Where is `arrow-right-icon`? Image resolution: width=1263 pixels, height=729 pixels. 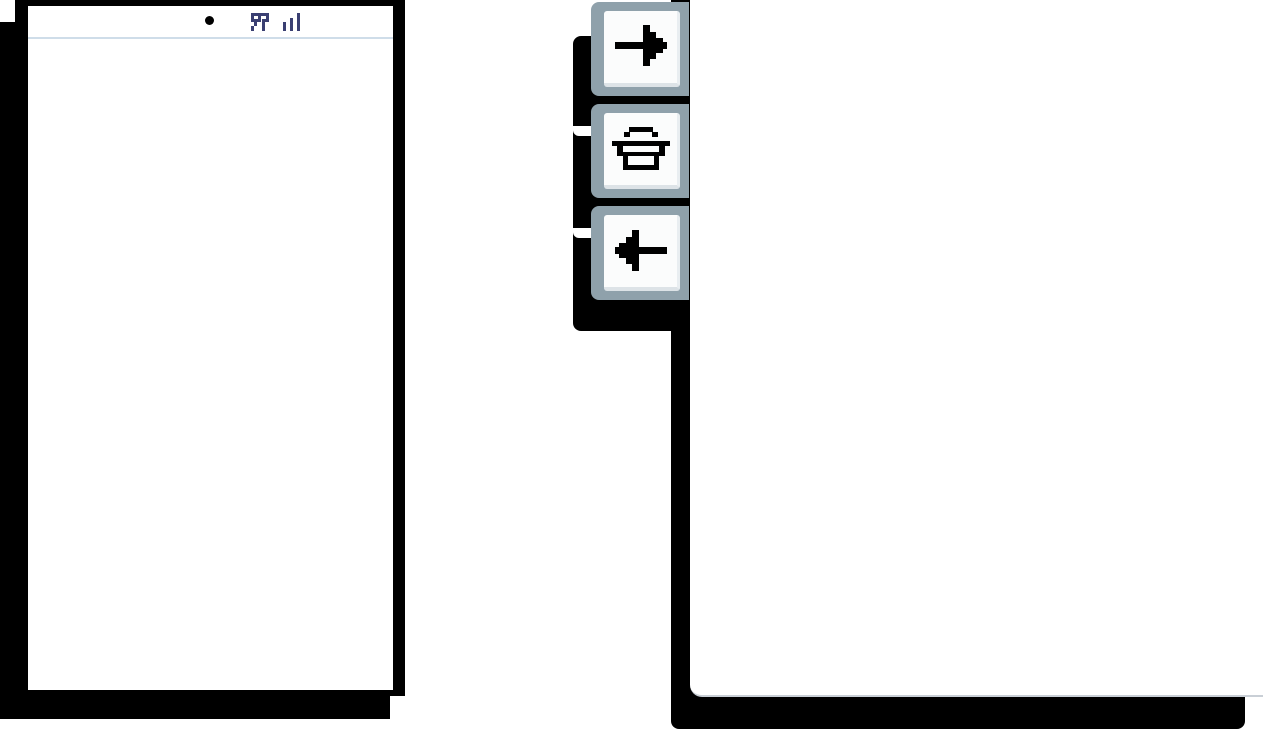
arrow-right-icon is located at coordinates (640, 45).